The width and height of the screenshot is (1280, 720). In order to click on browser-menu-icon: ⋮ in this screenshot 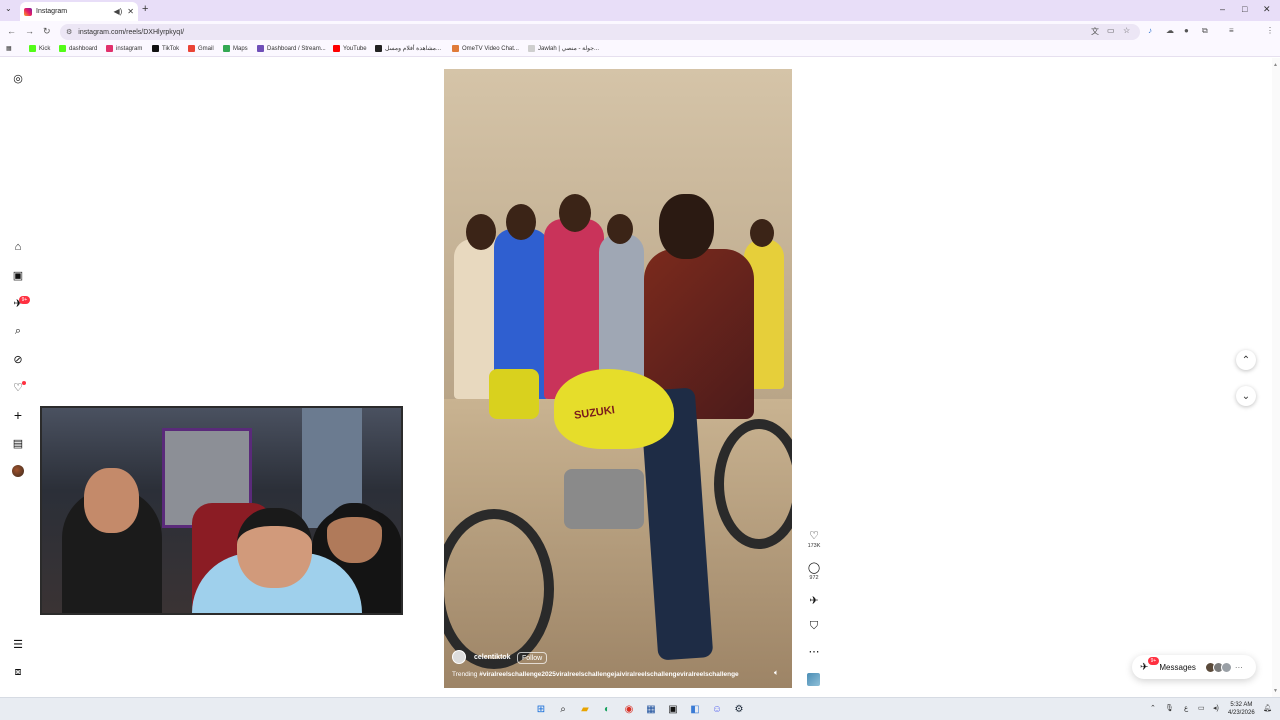, I will do `click(1270, 30)`.